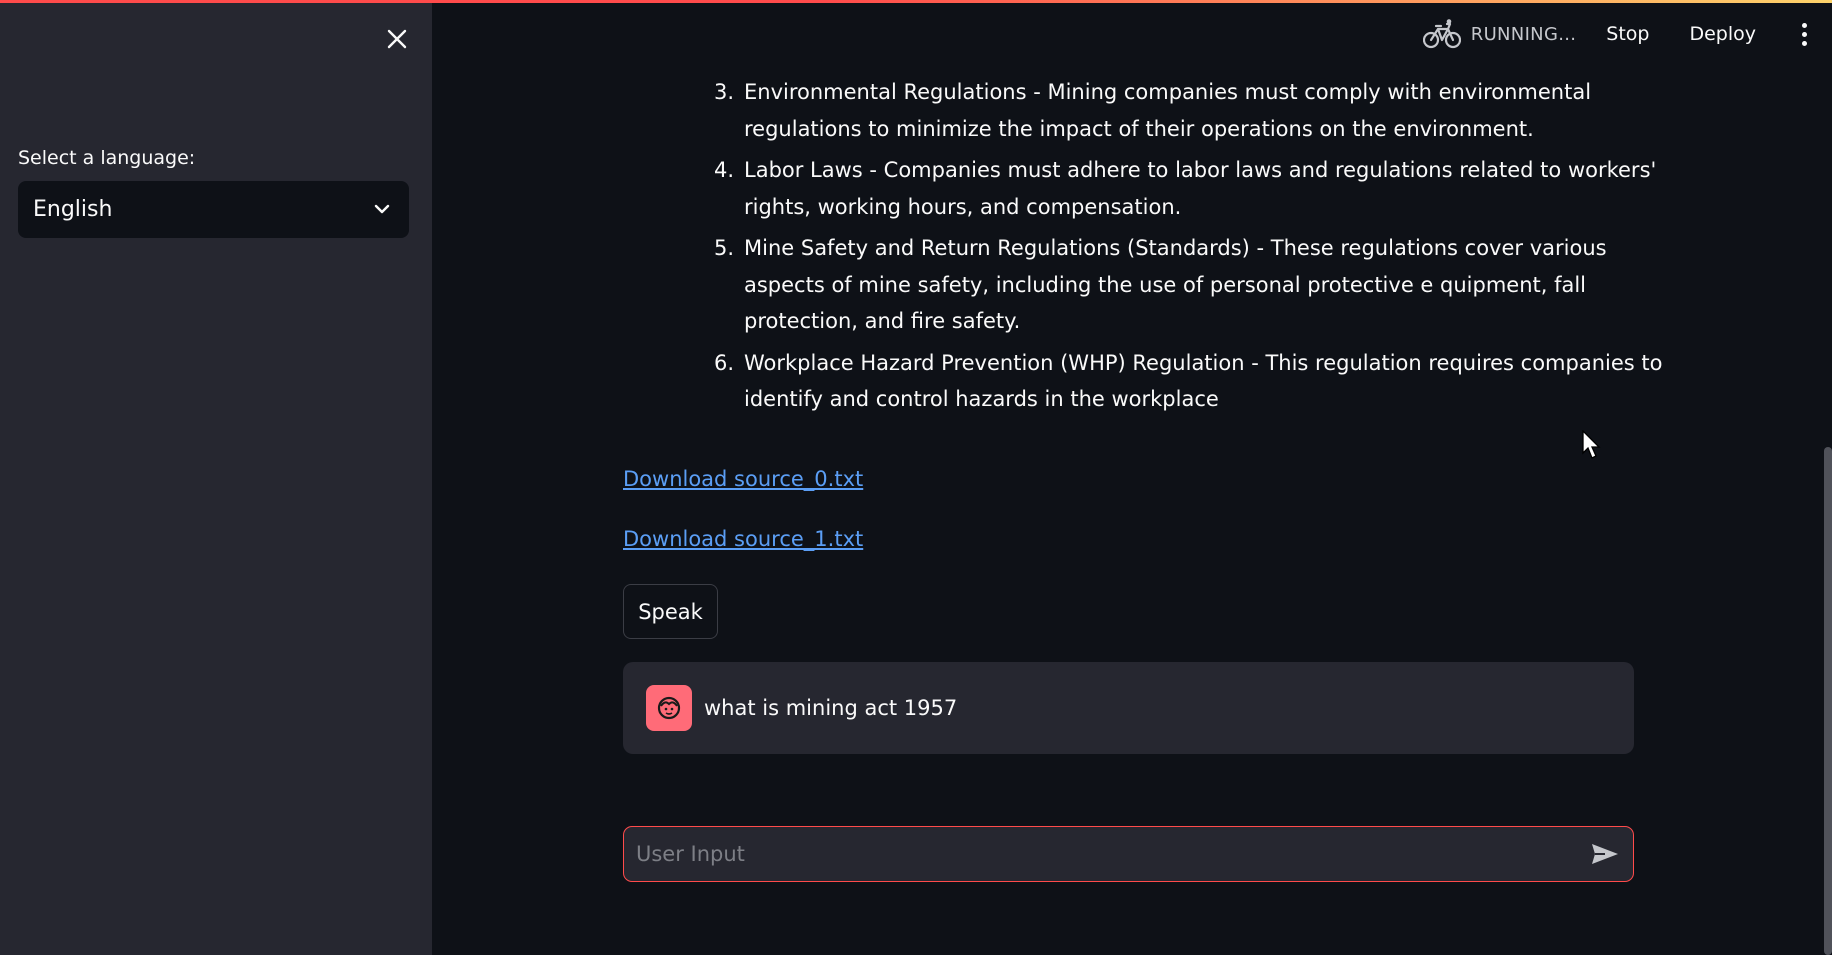 The image size is (1832, 955). I want to click on user-input-field, so click(1100, 854).